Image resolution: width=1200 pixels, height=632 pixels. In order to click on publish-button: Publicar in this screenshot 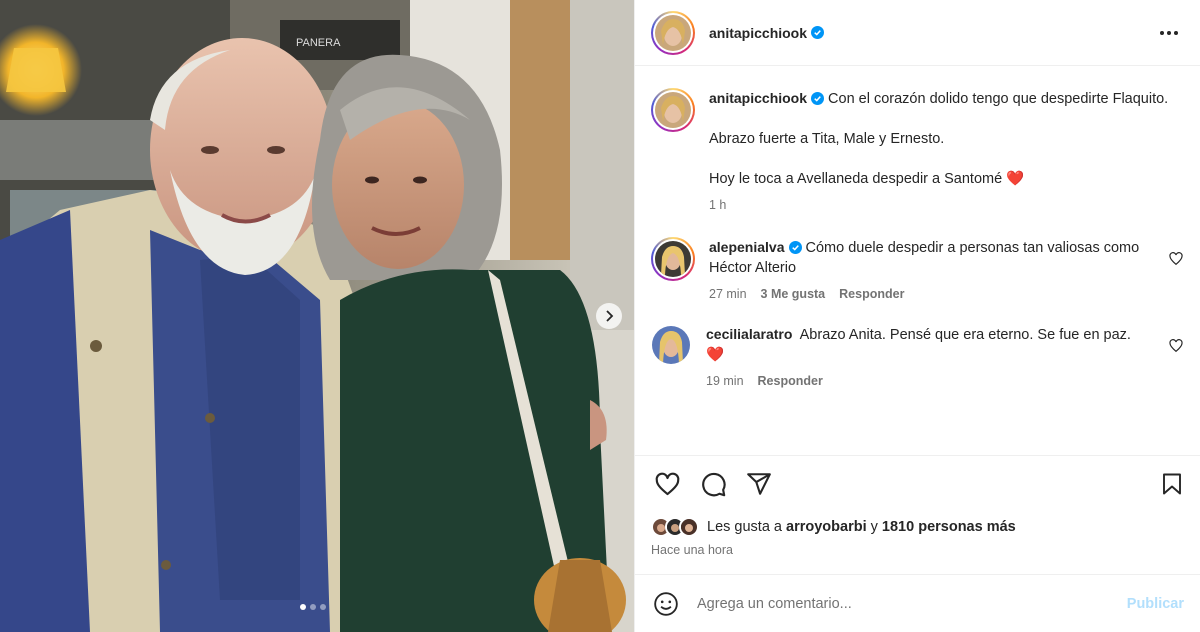, I will do `click(1155, 604)`.